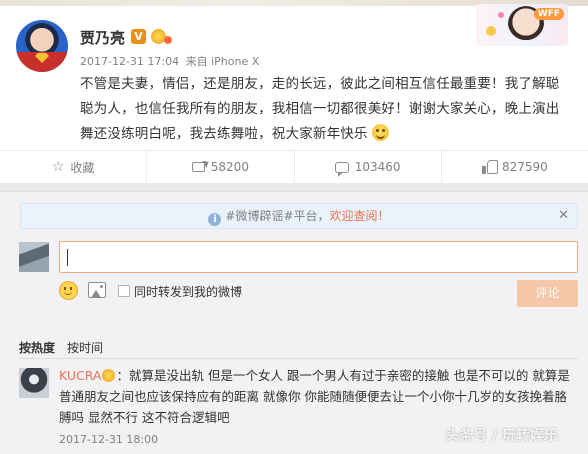 Image resolution: width=588 pixels, height=454 pixels. I want to click on comment-count: 103460, so click(377, 167).